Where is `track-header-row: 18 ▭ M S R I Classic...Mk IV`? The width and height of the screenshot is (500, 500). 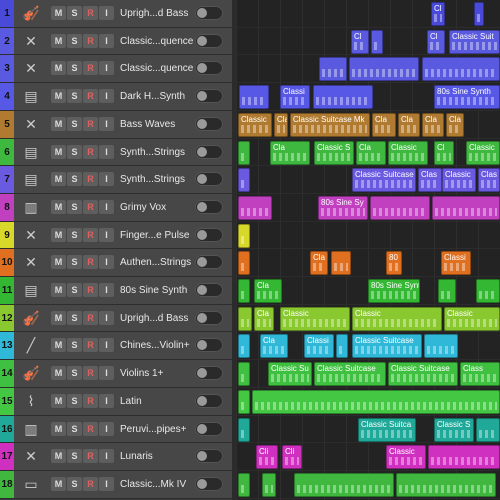 track-header-row: 18 ▭ M S R I Classic...Mk IV is located at coordinates (116, 485).